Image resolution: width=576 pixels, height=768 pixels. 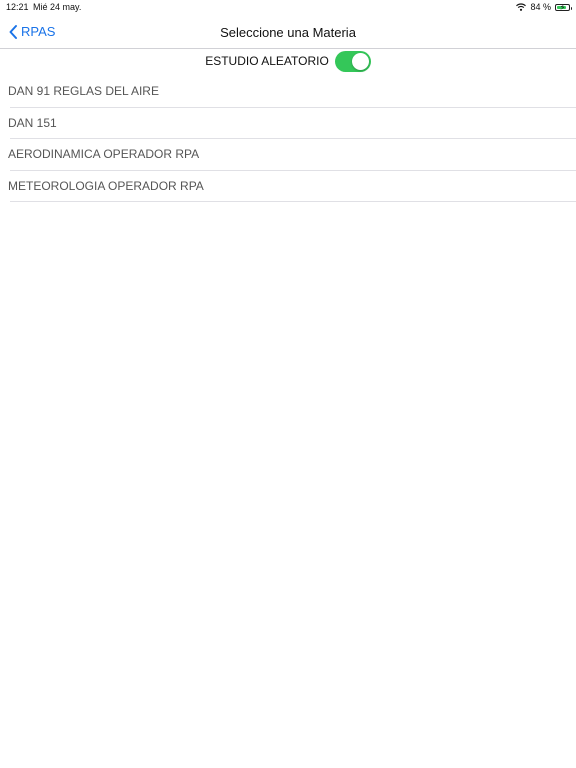 I want to click on battery-charging-icon: ⚡, so click(x=563, y=7).